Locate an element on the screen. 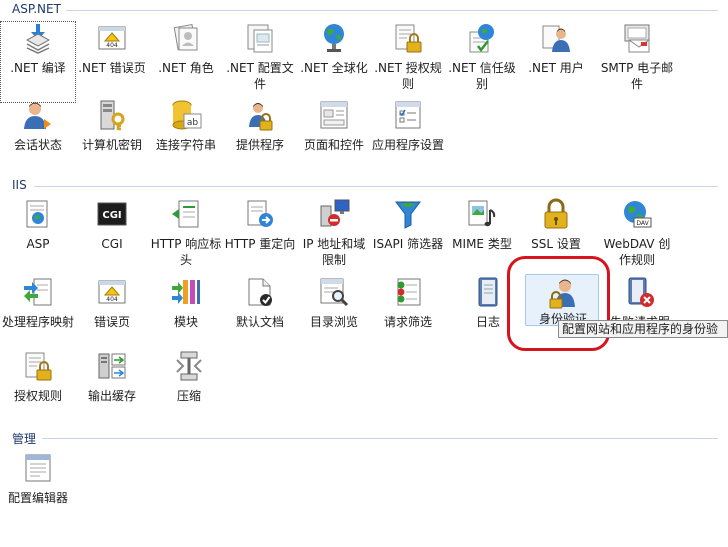 The width and height of the screenshot is (728, 547). handler-mappings-icon is located at coordinates (38, 292).